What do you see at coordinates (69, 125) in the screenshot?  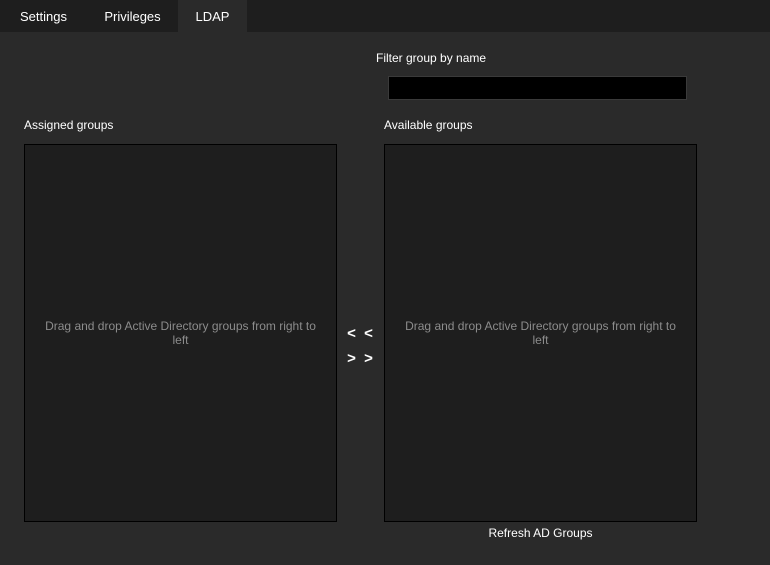 I see `assigned-groups-label: Assigned groups` at bounding box center [69, 125].